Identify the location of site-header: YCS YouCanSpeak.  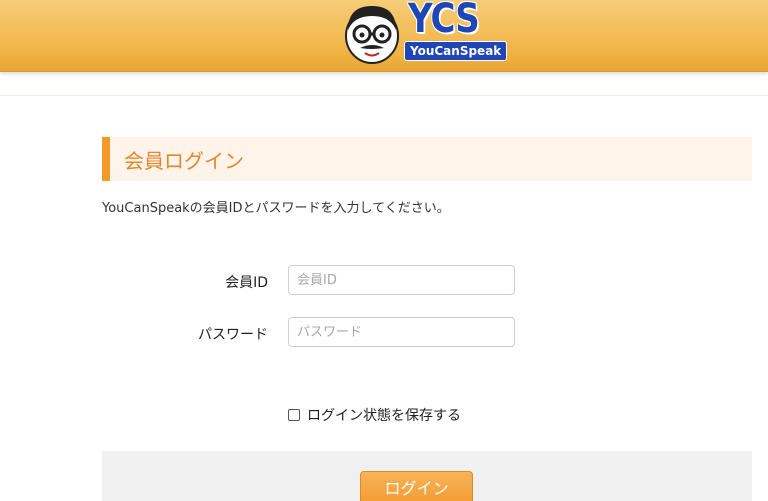
(384, 36).